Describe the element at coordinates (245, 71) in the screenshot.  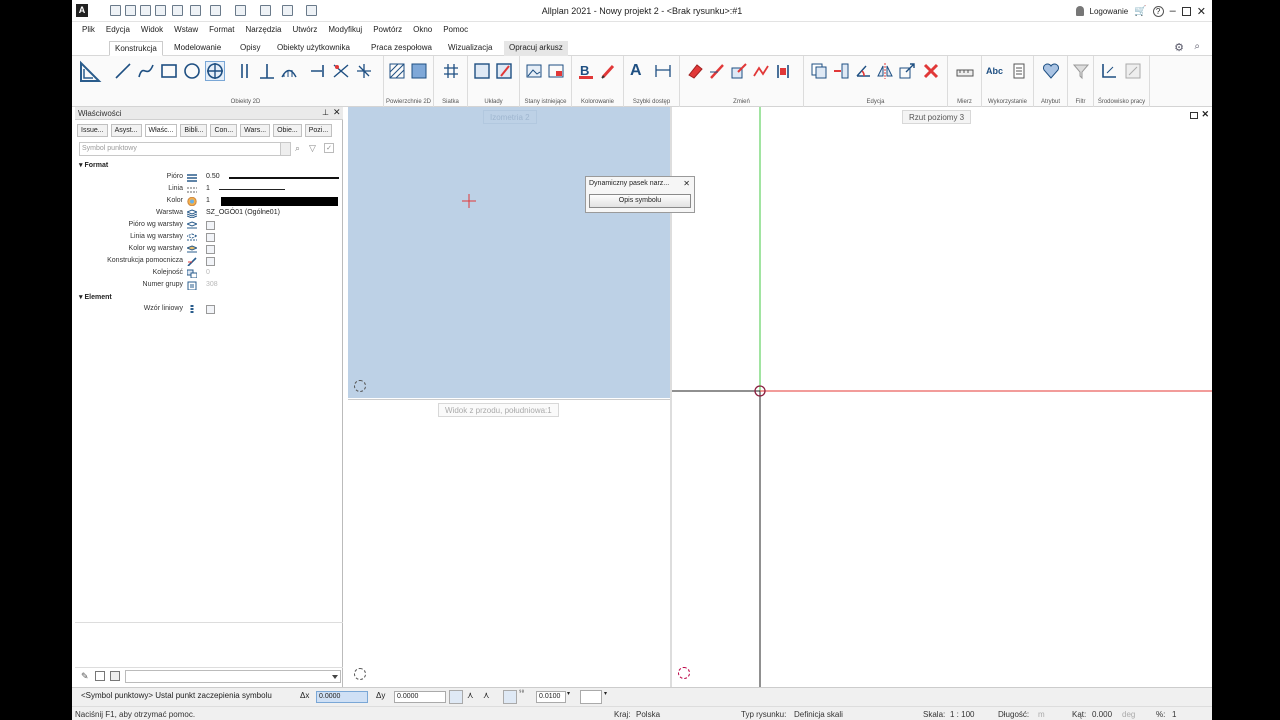
I see `parallel-icon` at that location.